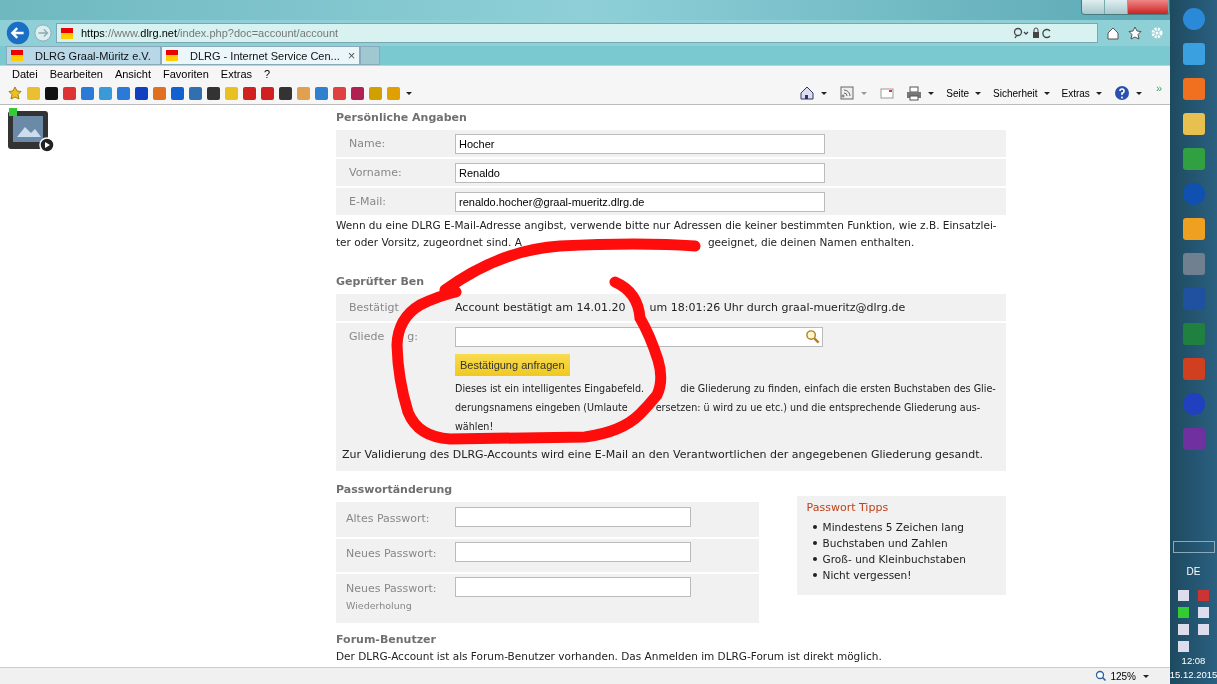  Describe the element at coordinates (811, 242) in the screenshot. I see `note-text: geeignet, die deinen Namen enthalten.` at that location.